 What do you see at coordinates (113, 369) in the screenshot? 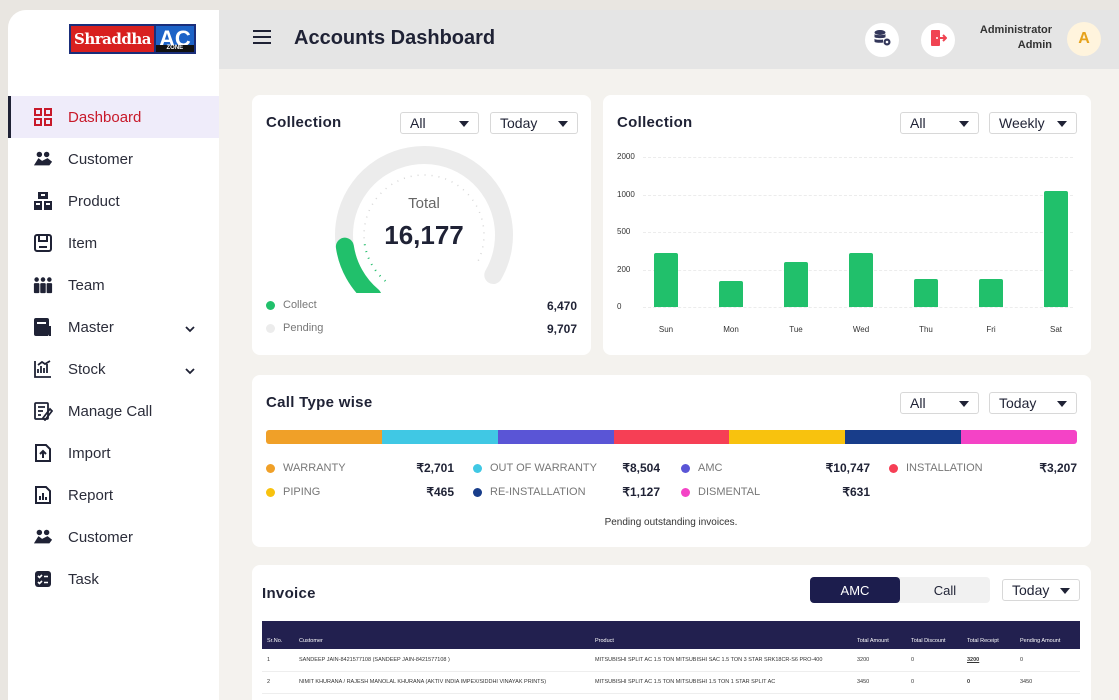
I see `sidebar-item-stock: Stock` at bounding box center [113, 369].